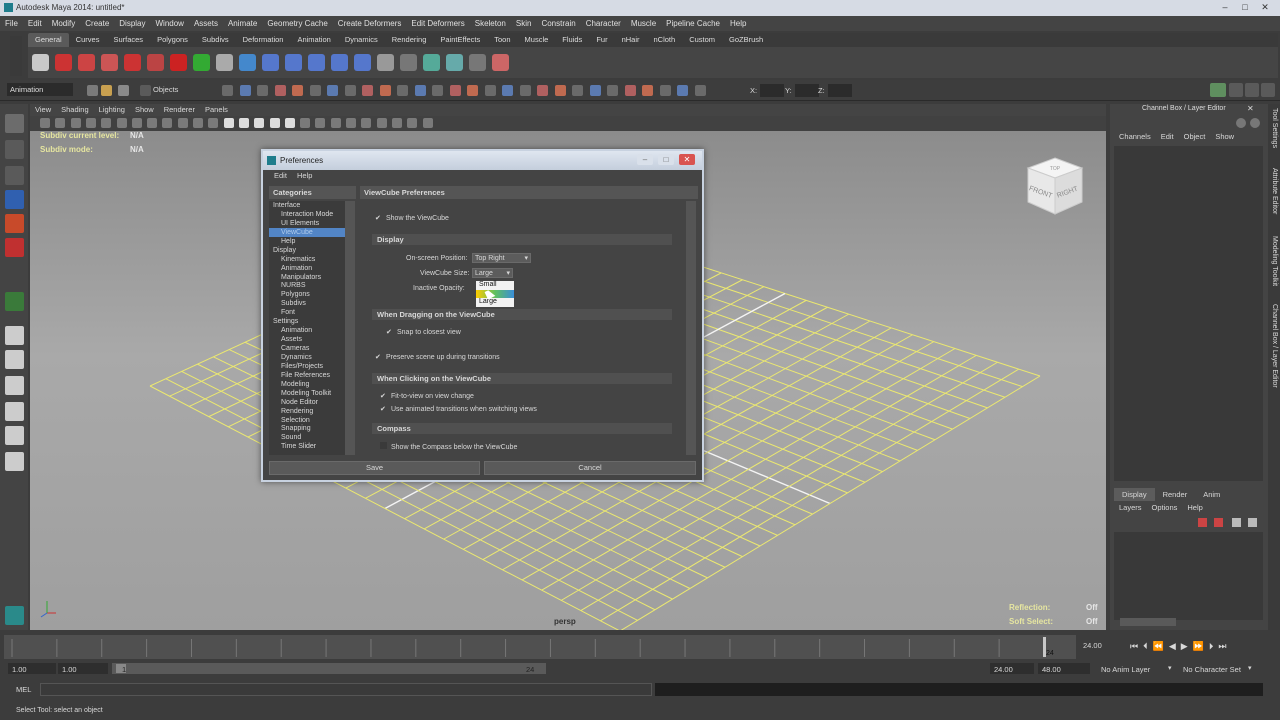 Image resolution: width=1280 pixels, height=720 pixels. What do you see at coordinates (307, 339) in the screenshot?
I see `category-assets: Assets` at bounding box center [307, 339].